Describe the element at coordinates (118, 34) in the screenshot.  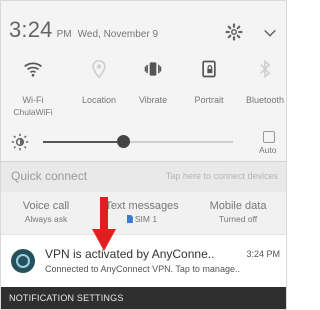
I see `date-label: Wed, November 9` at that location.